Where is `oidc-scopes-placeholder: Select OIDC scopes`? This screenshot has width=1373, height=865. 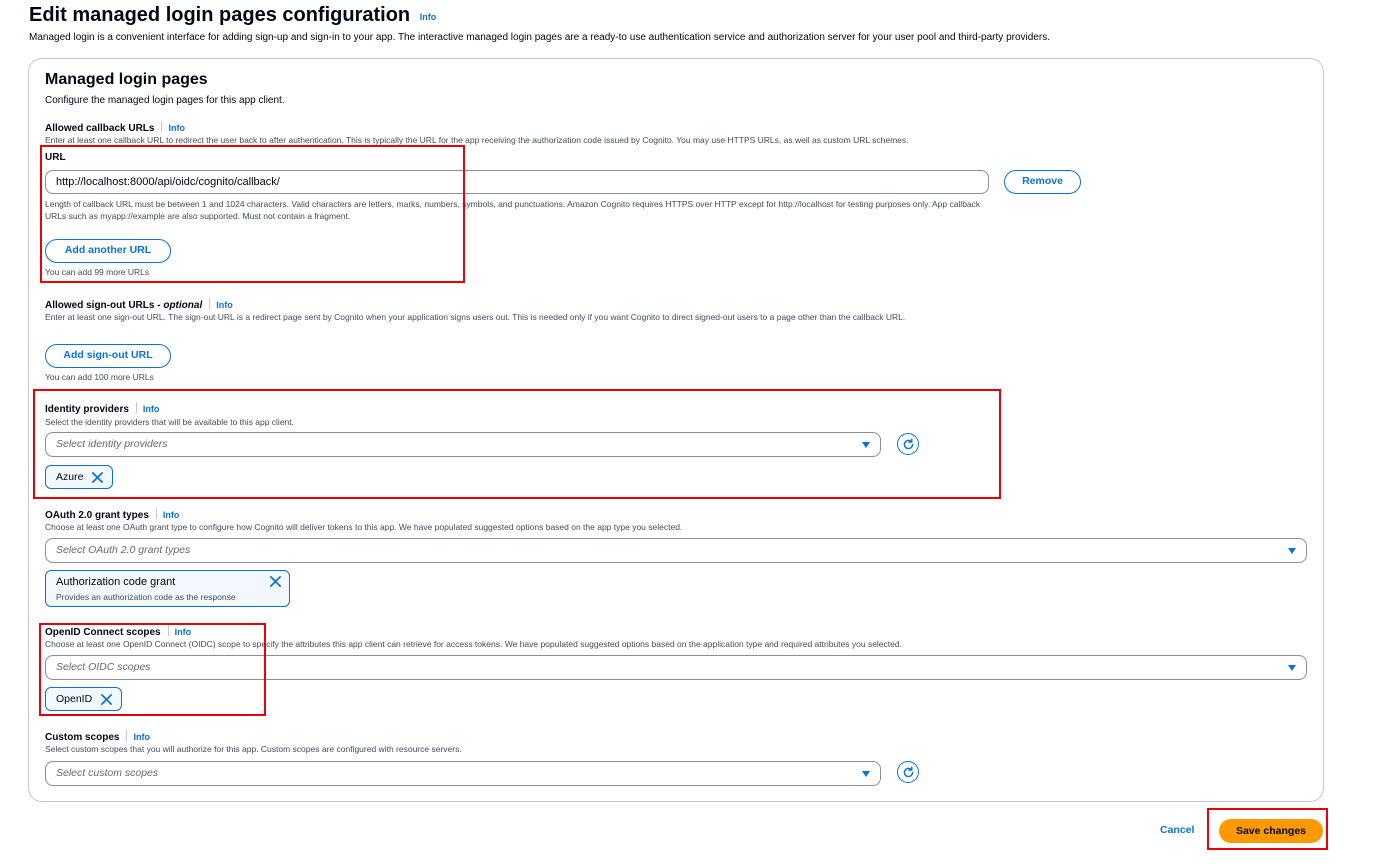
oidc-scopes-placeholder: Select OIDC scopes is located at coordinates (103, 667).